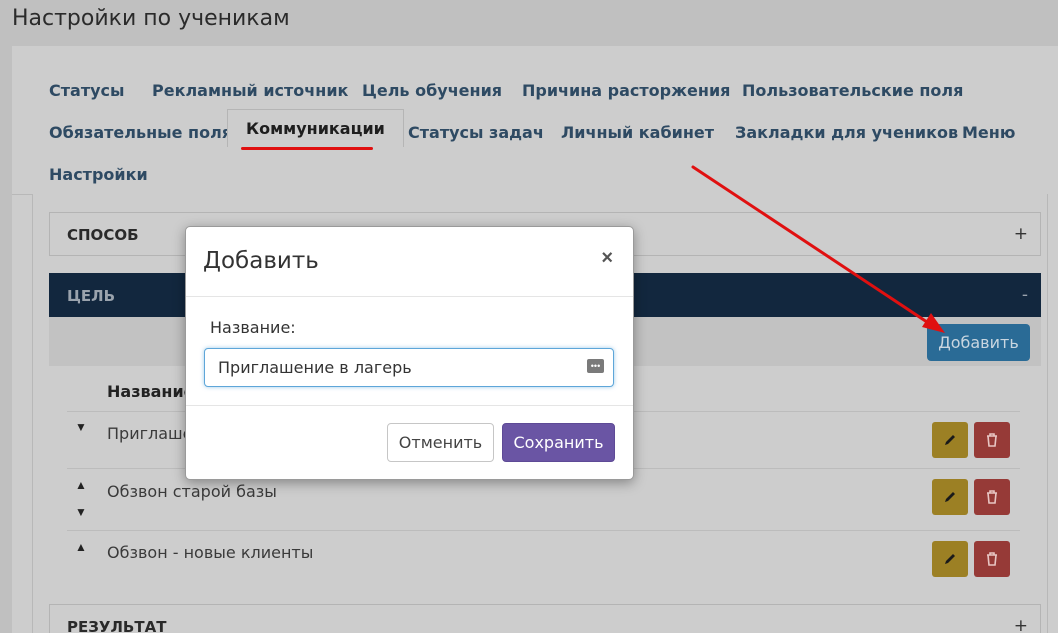  Describe the element at coordinates (117, 625) in the screenshot. I see `section-result-label: РЕЗУЛЬТАТ` at that location.